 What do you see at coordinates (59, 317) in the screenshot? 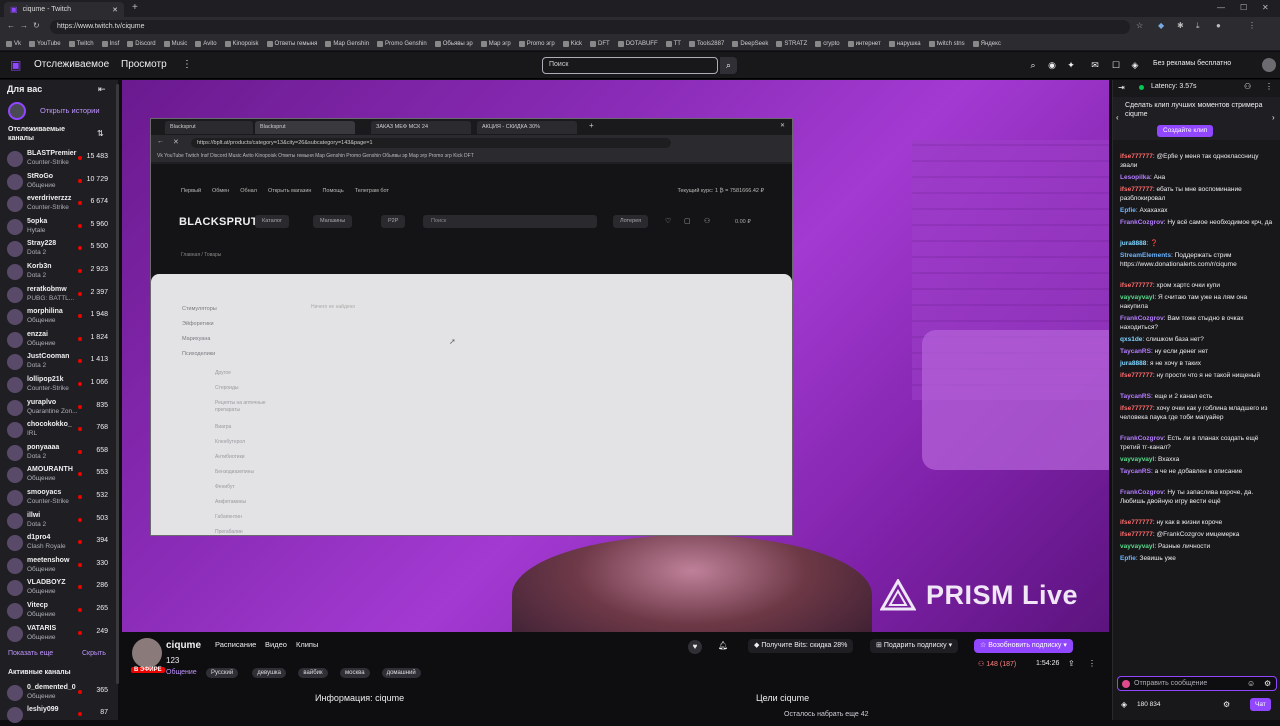
I see `sidebar-channel: morphilina Общение 1 948` at bounding box center [59, 317].